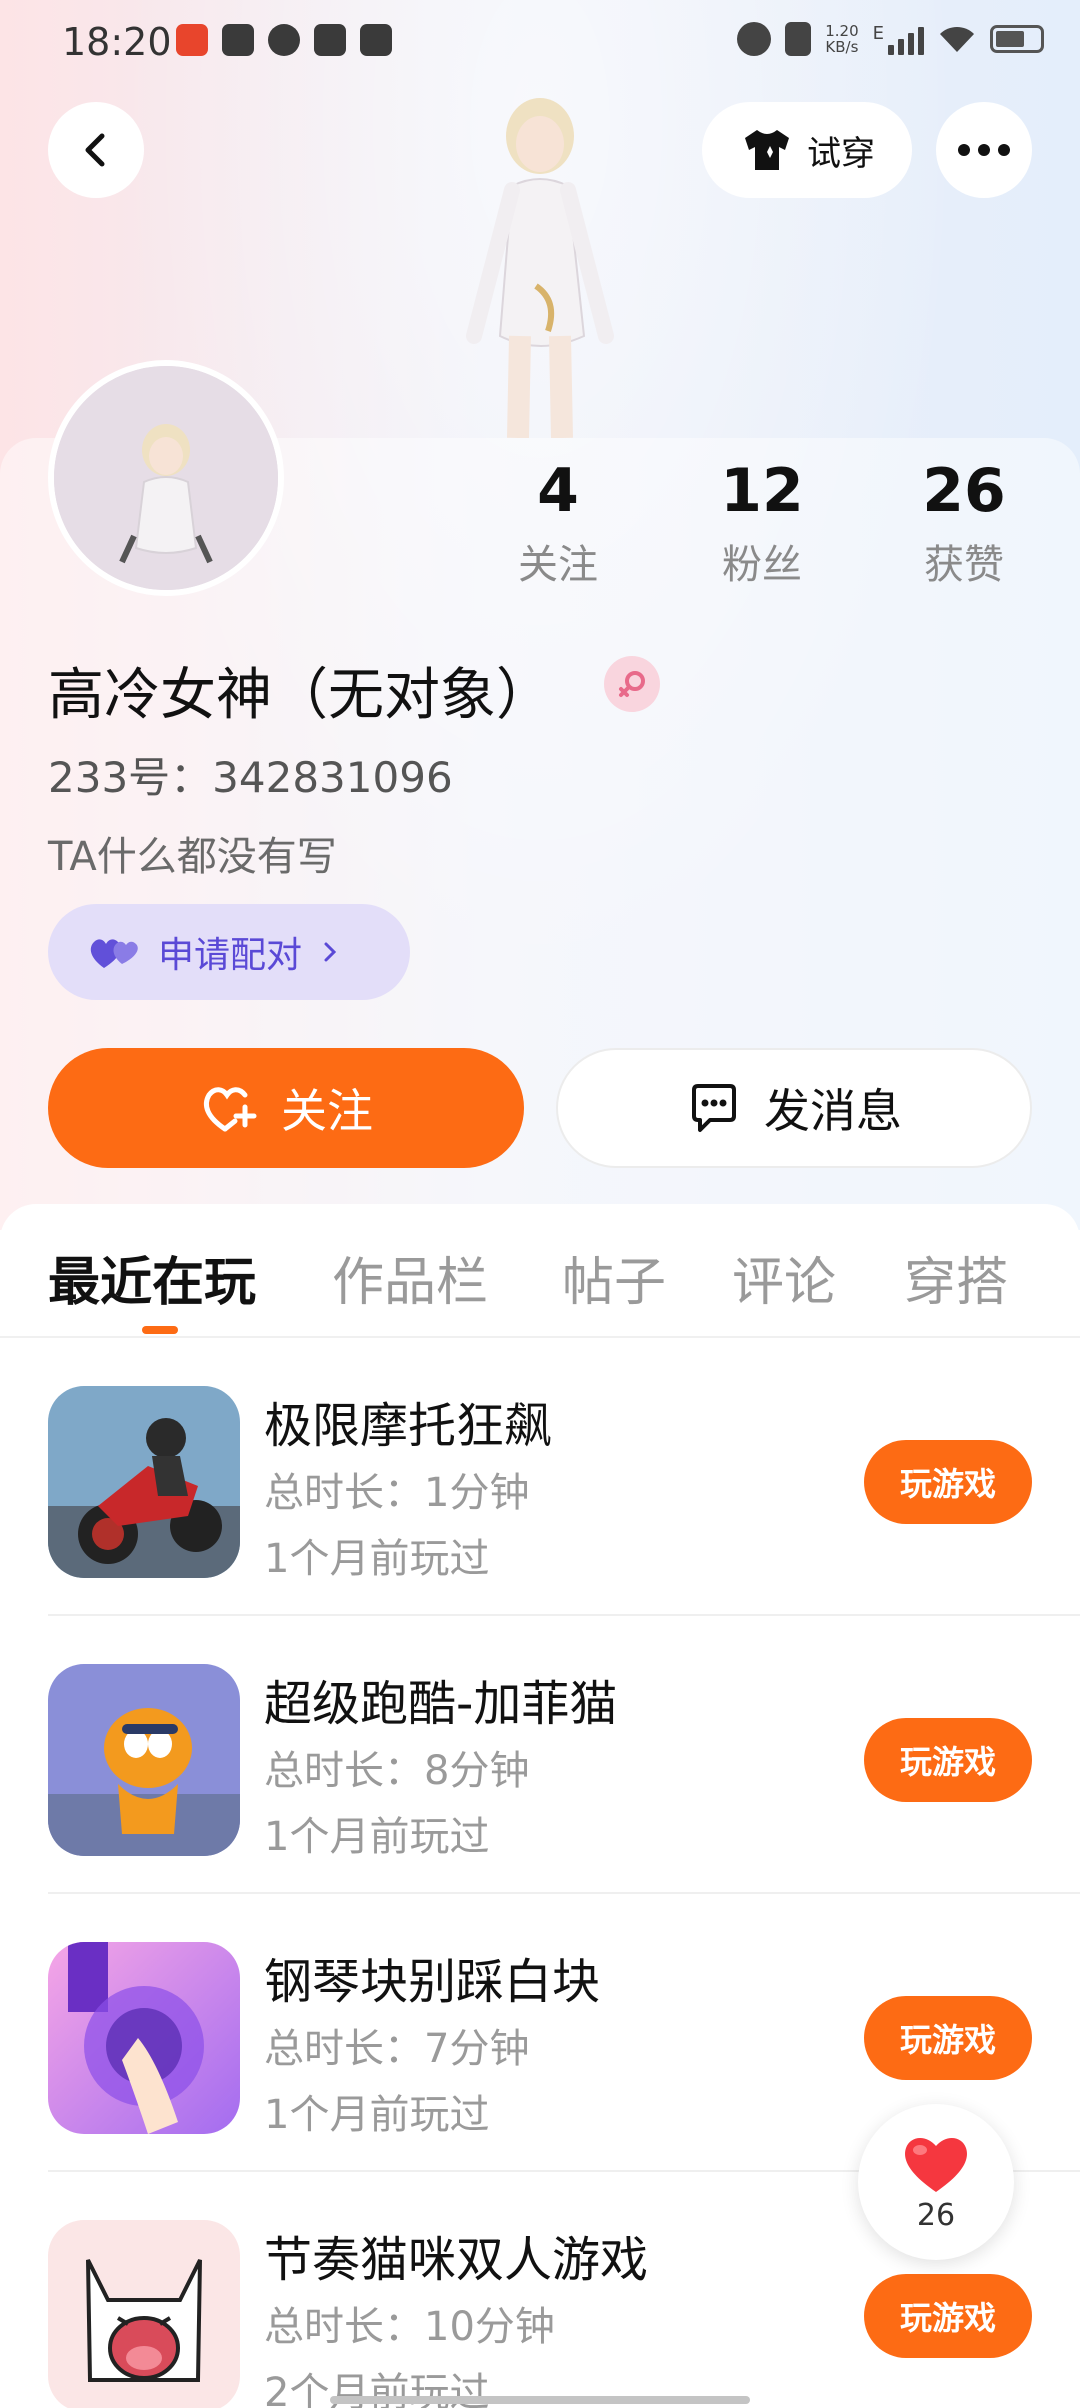 This screenshot has height=2408, width=1080. What do you see at coordinates (754, 39) in the screenshot?
I see `alarm-icon` at bounding box center [754, 39].